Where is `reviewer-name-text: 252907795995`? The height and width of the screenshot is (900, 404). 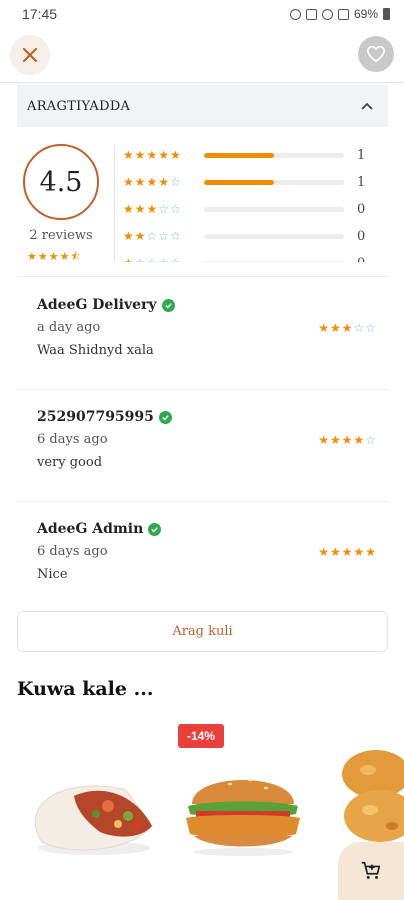 reviewer-name-text: 252907795995 is located at coordinates (95, 417).